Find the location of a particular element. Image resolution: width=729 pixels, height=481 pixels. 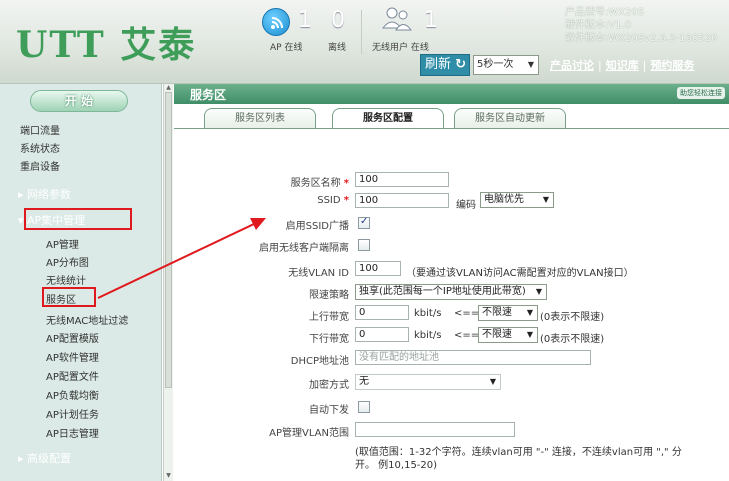

scroll-up-icon: ▲ is located at coordinates (168, 87).